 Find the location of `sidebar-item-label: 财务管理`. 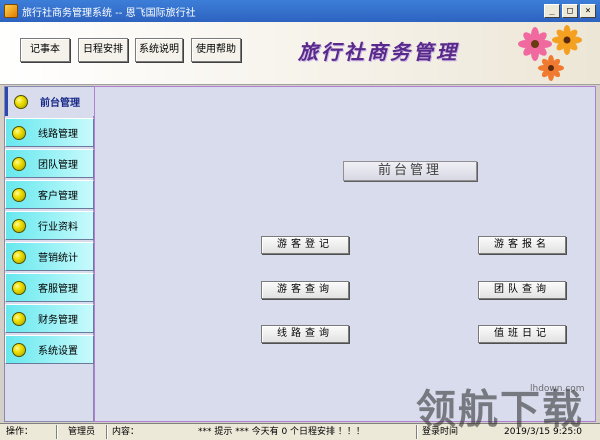

sidebar-item-label: 财务管理 is located at coordinates (58, 320).